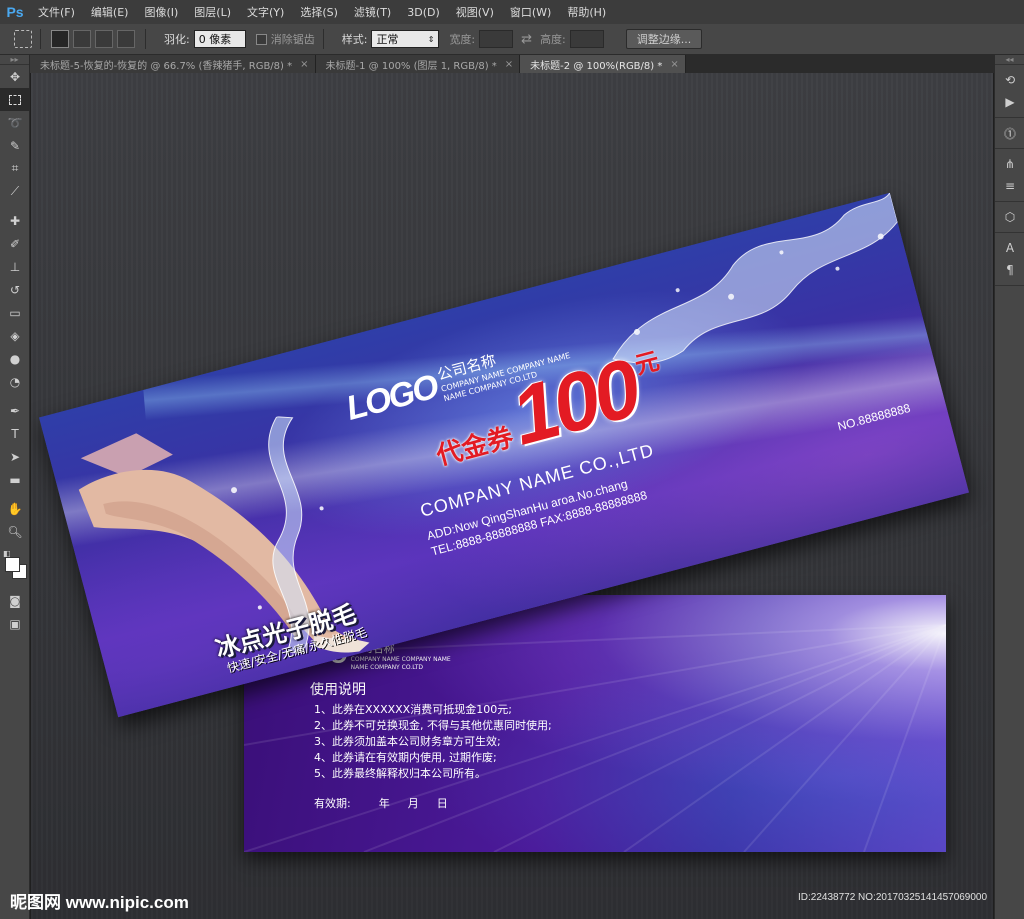  What do you see at coordinates (1009, 164) in the screenshot?
I see `brush-panel-icon: ⋔` at bounding box center [1009, 164].